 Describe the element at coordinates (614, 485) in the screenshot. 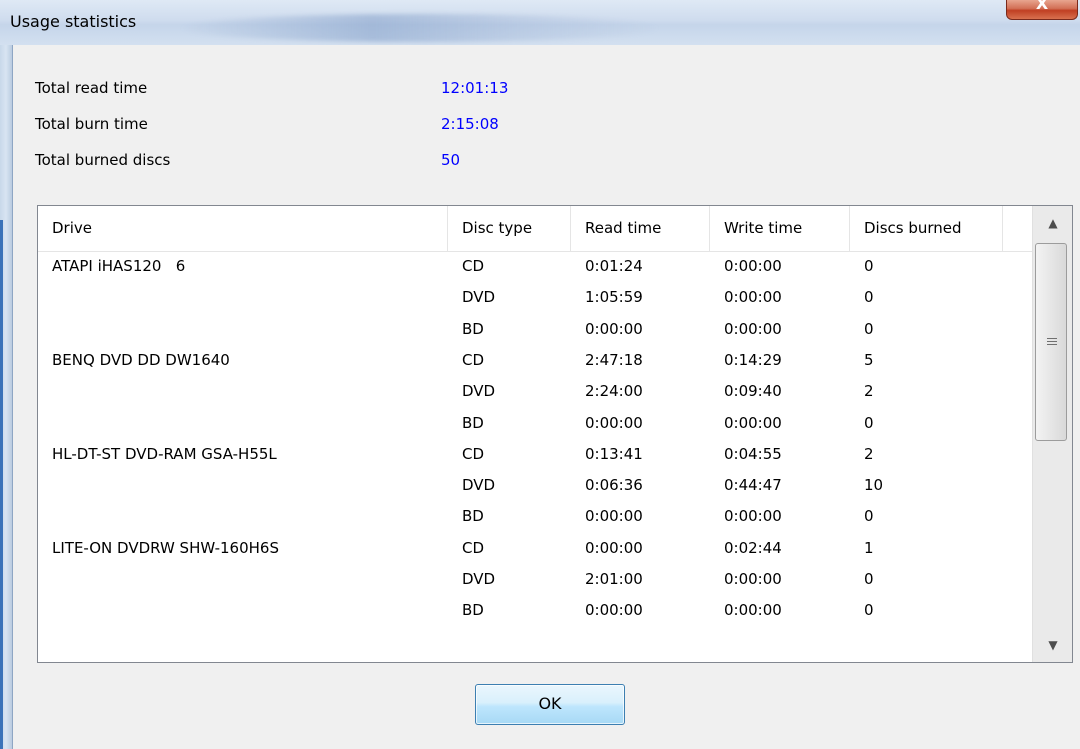

I see `cell-read-time: 0:06:36` at that location.